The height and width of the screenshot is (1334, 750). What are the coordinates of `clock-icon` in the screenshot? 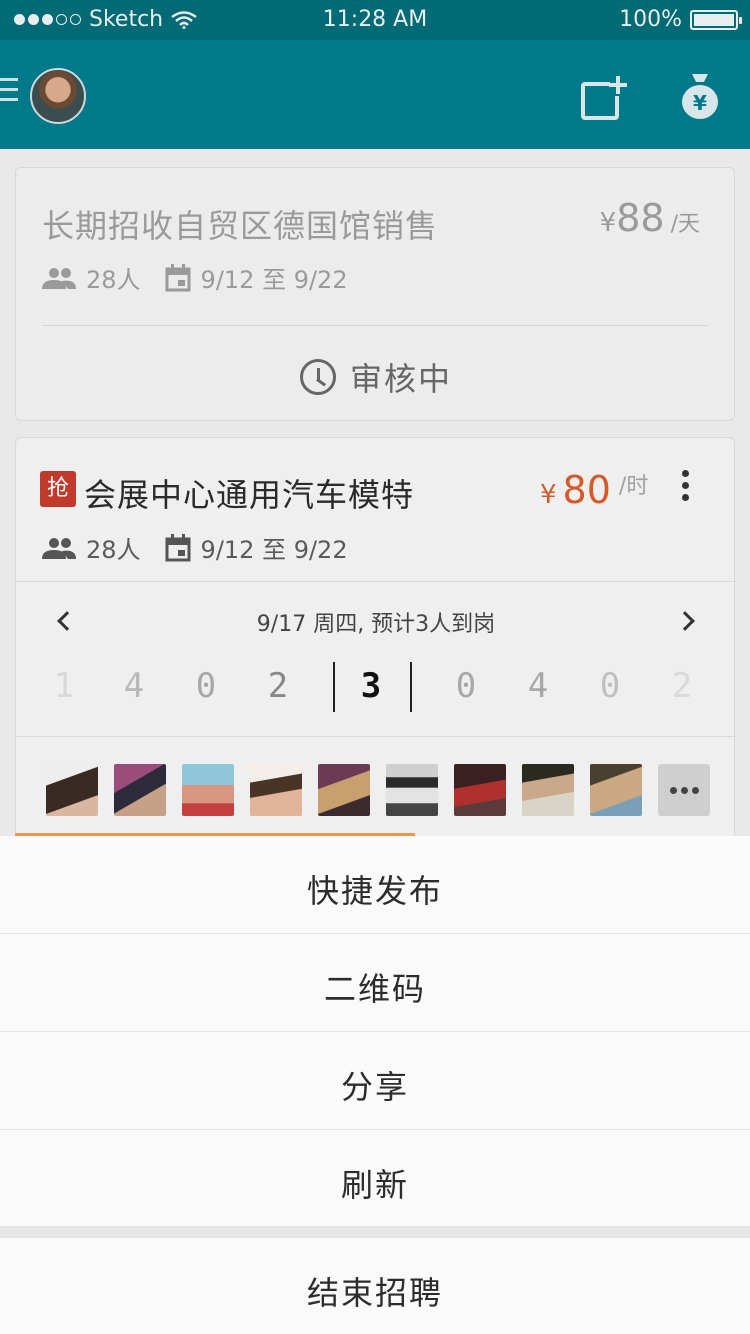 It's located at (317, 377).